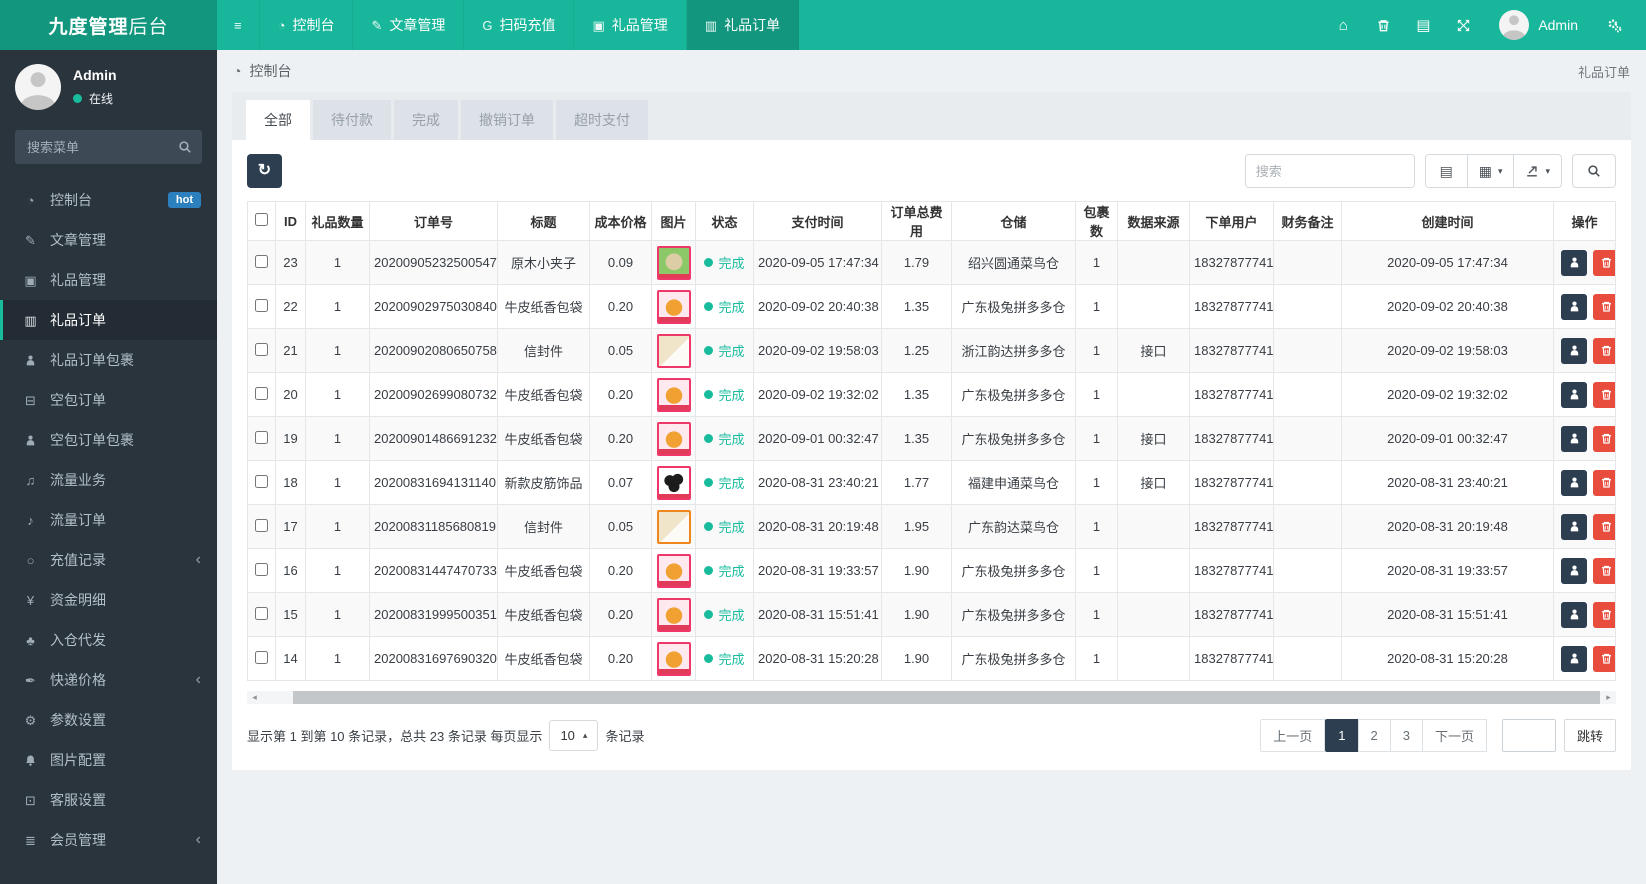 Image resolution: width=1646 pixels, height=884 pixels. What do you see at coordinates (426, 120) in the screenshot?
I see `tab-completed: 完成` at bounding box center [426, 120].